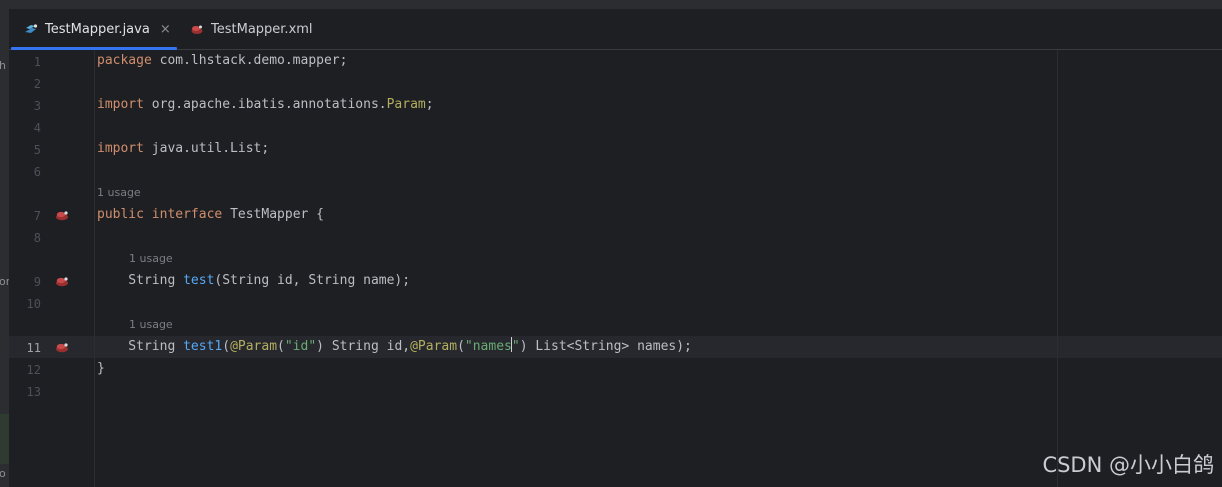  Describe the element at coordinates (33, 304) in the screenshot. I see `line-number: 10` at that location.